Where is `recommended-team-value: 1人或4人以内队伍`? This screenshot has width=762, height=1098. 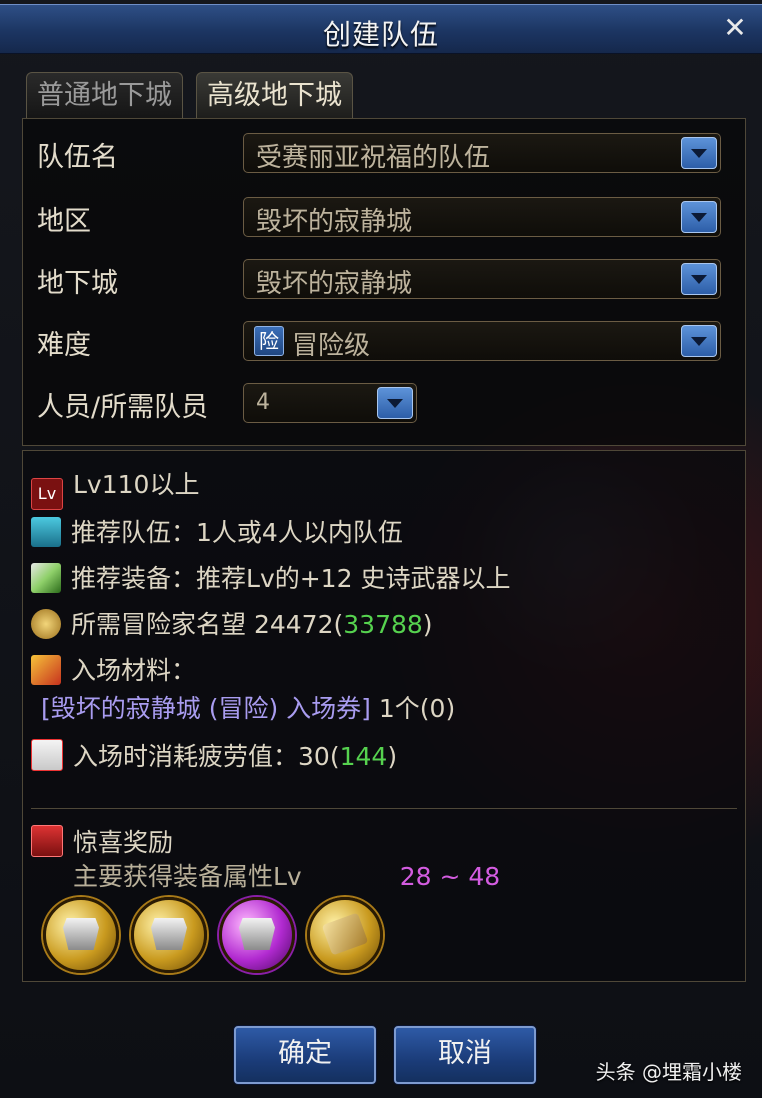 recommended-team-value: 1人或4人以内队伍 is located at coordinates (299, 532).